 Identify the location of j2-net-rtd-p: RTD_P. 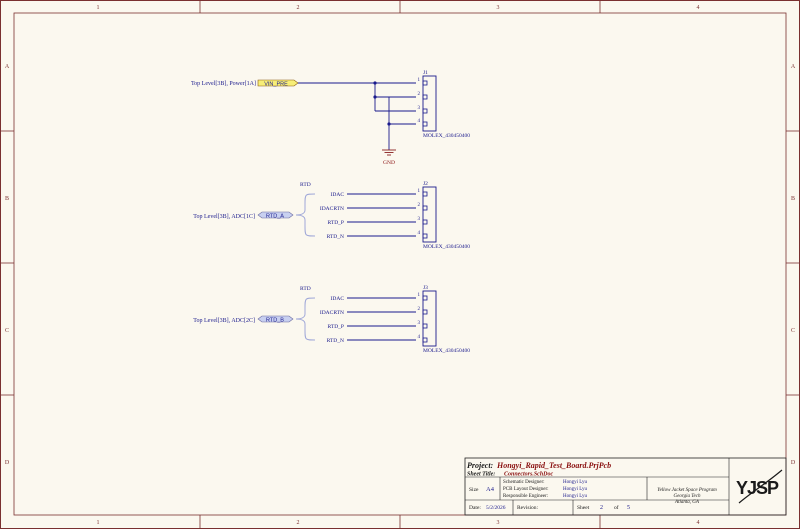
(336, 223).